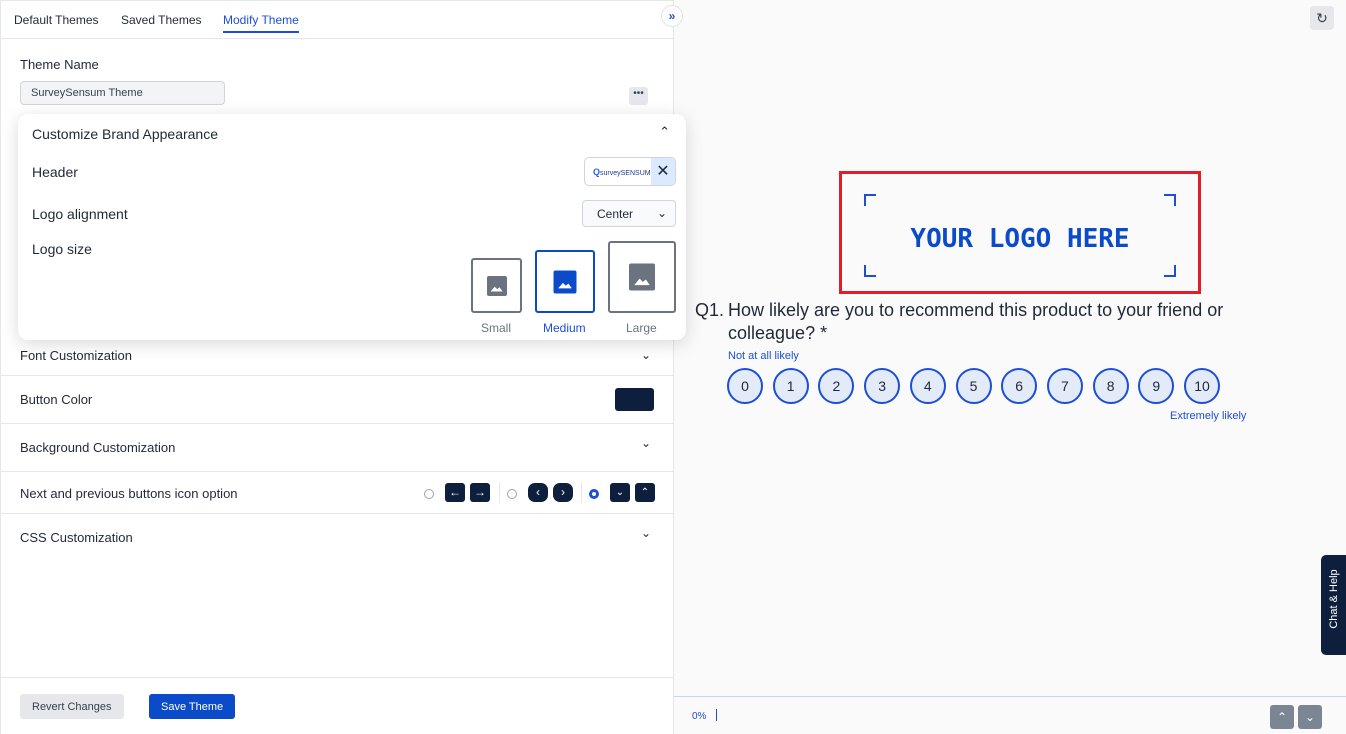 Image resolution: width=1346 pixels, height=734 pixels. What do you see at coordinates (710, 310) in the screenshot?
I see `question-number: Q1.` at bounding box center [710, 310].